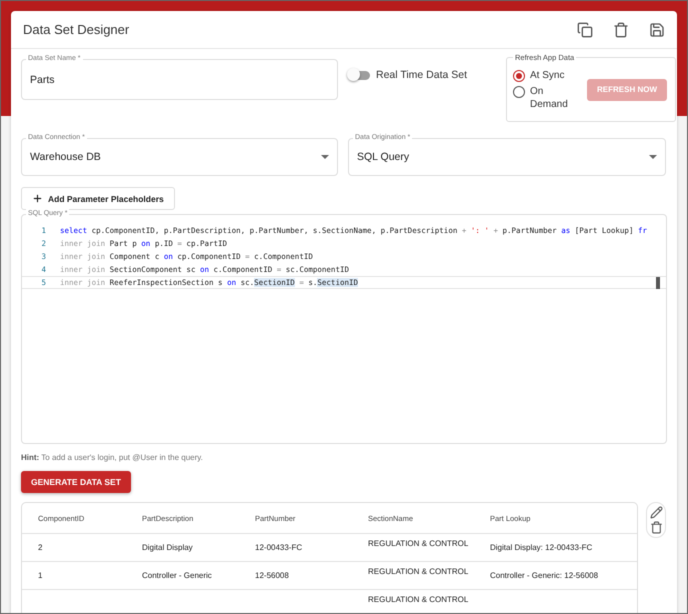 The height and width of the screenshot is (614, 688). Describe the element at coordinates (548, 75) in the screenshot. I see `radio-label: At Sync` at that location.